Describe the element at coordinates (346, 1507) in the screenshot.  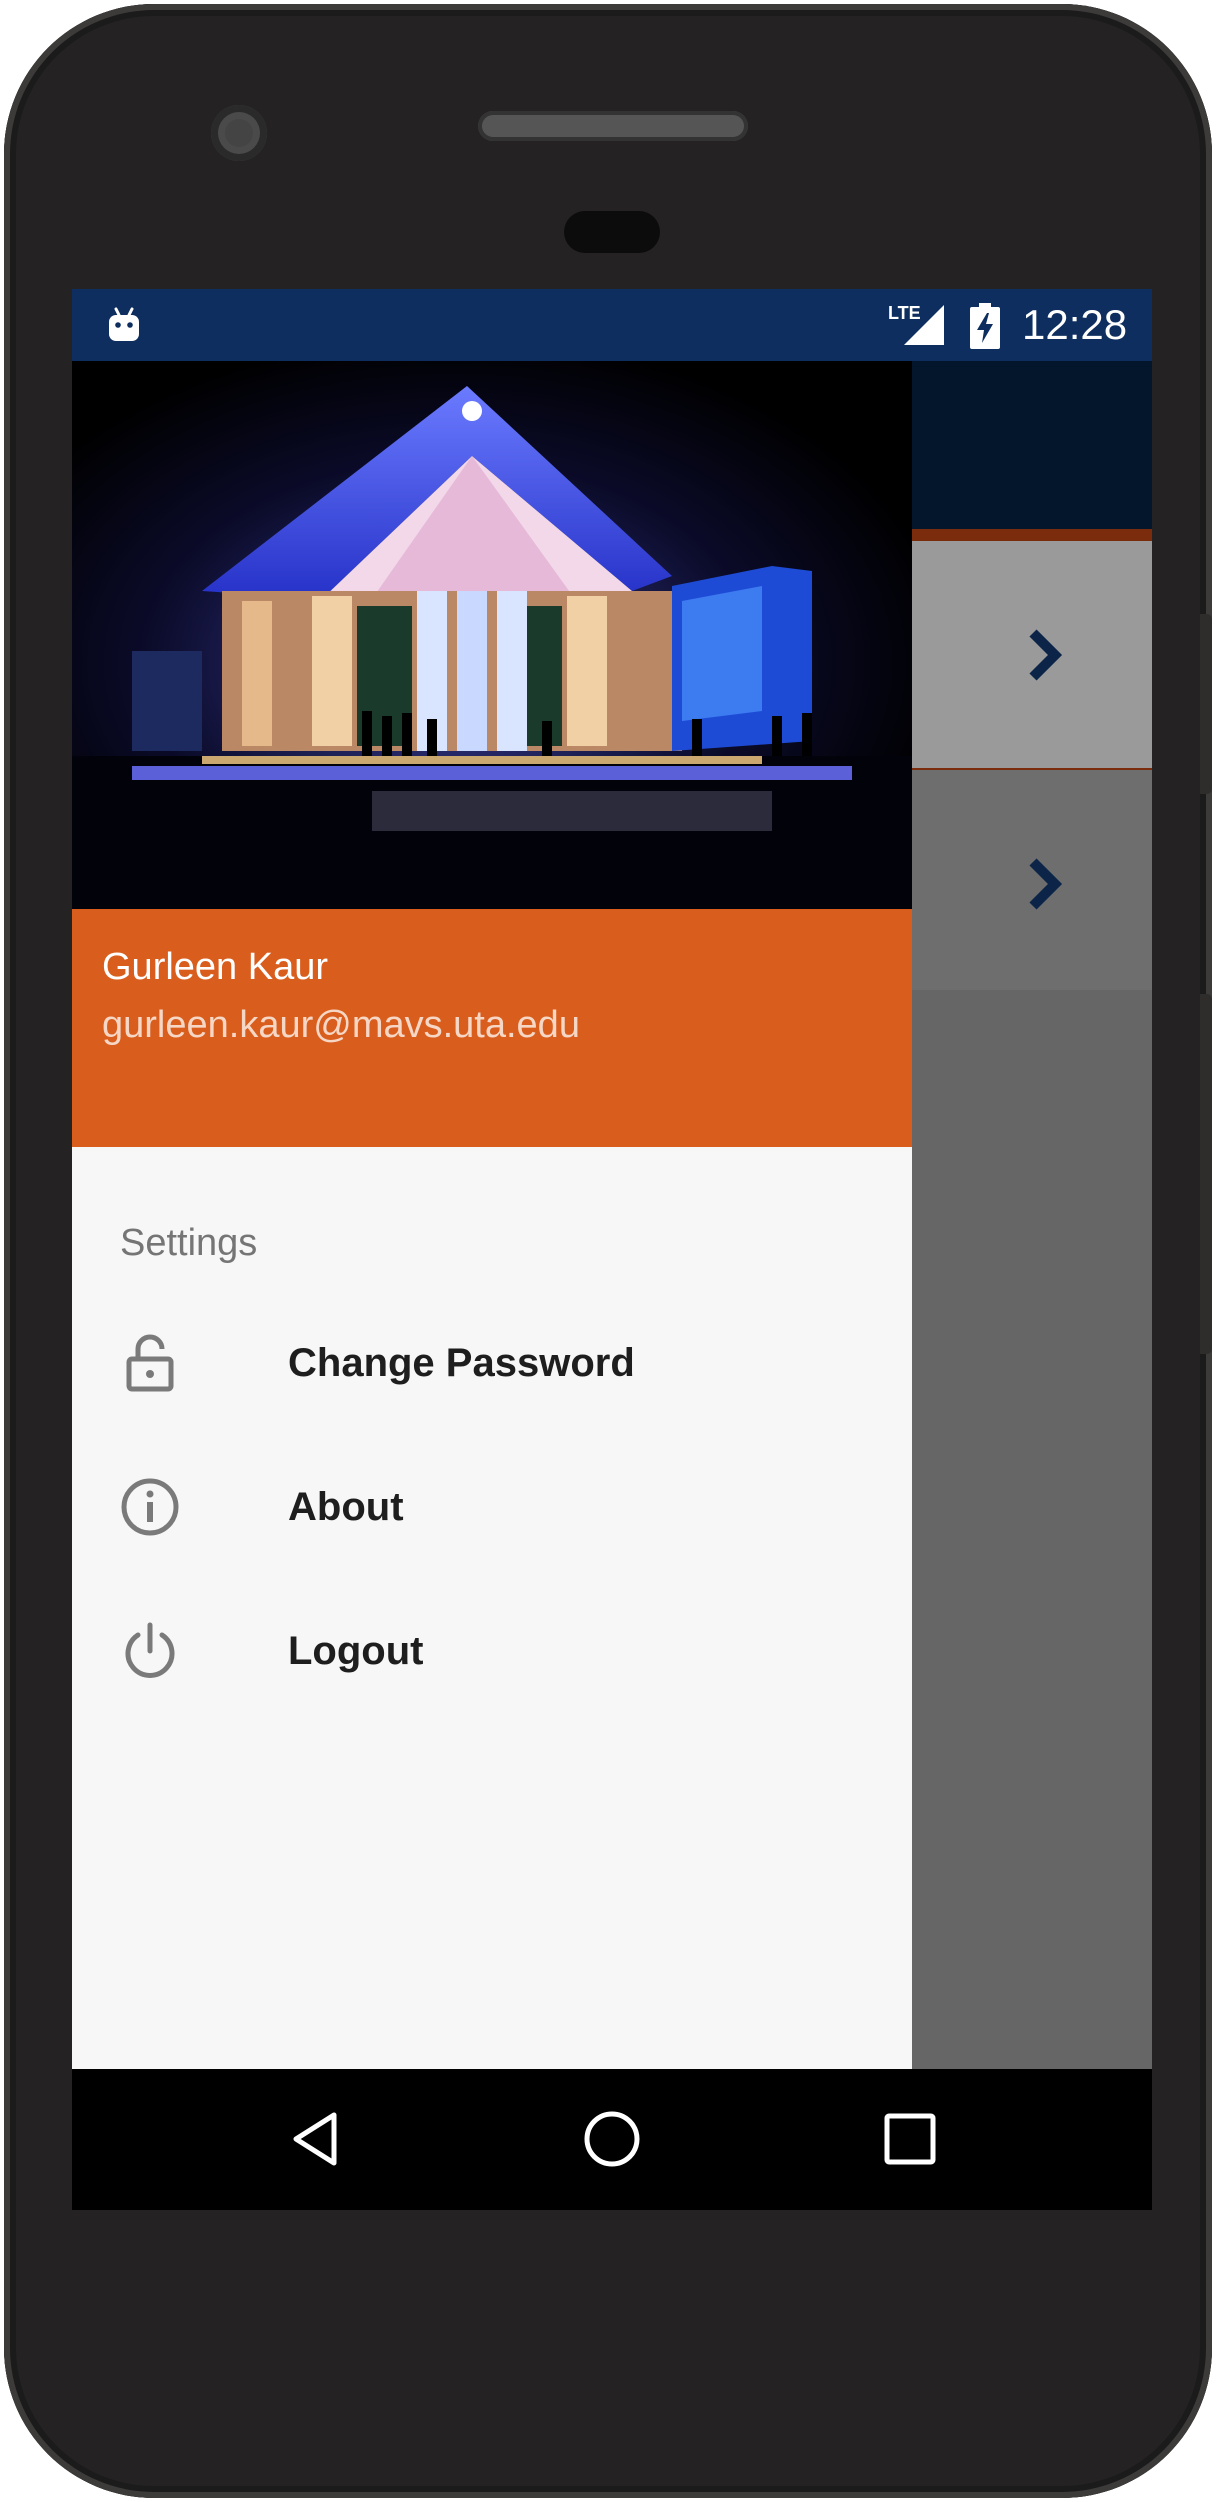
I see `menu-item-label: About` at that location.